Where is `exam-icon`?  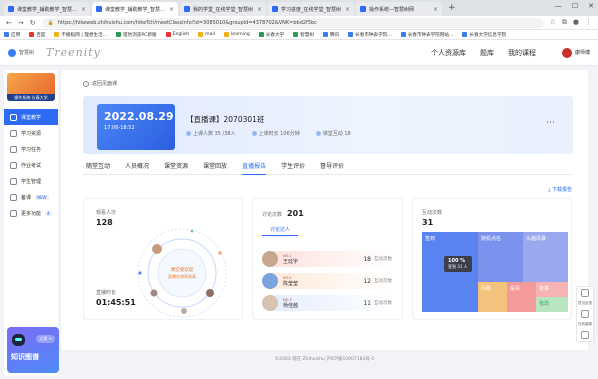
exam-icon is located at coordinates (13, 165).